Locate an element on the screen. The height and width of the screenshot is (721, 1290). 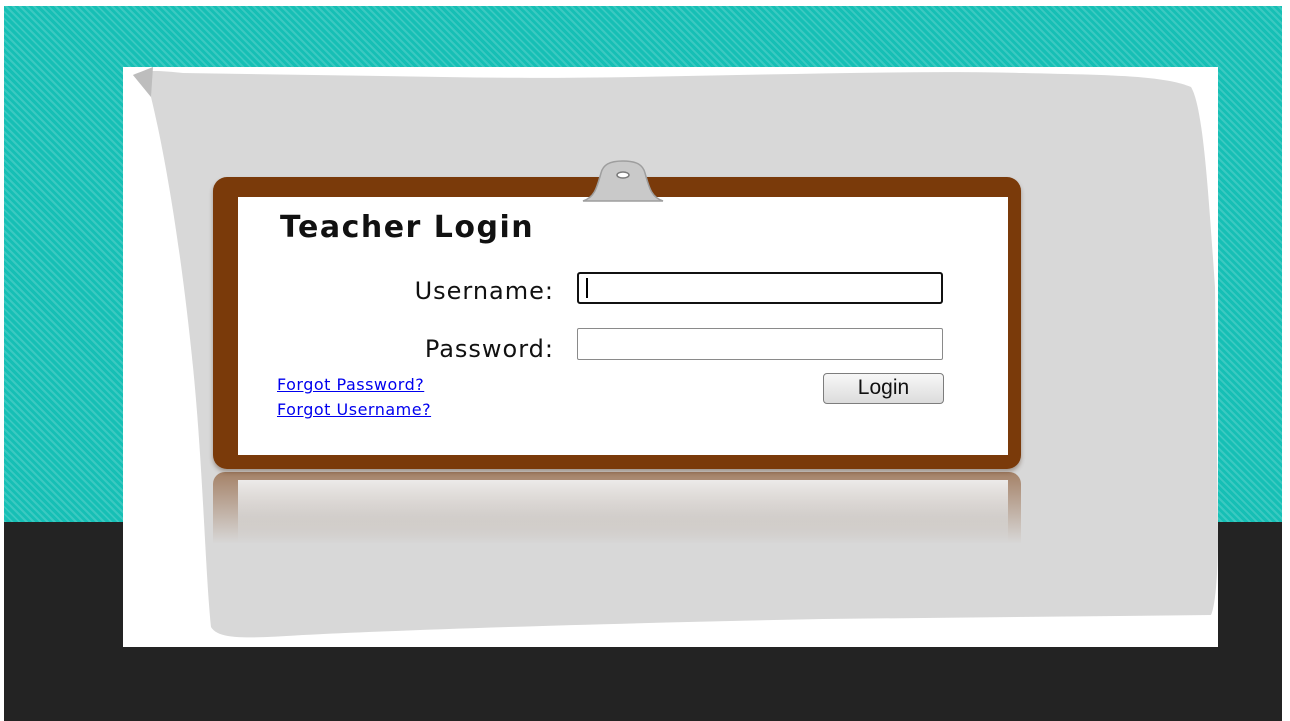
text-cursor is located at coordinates (587, 288).